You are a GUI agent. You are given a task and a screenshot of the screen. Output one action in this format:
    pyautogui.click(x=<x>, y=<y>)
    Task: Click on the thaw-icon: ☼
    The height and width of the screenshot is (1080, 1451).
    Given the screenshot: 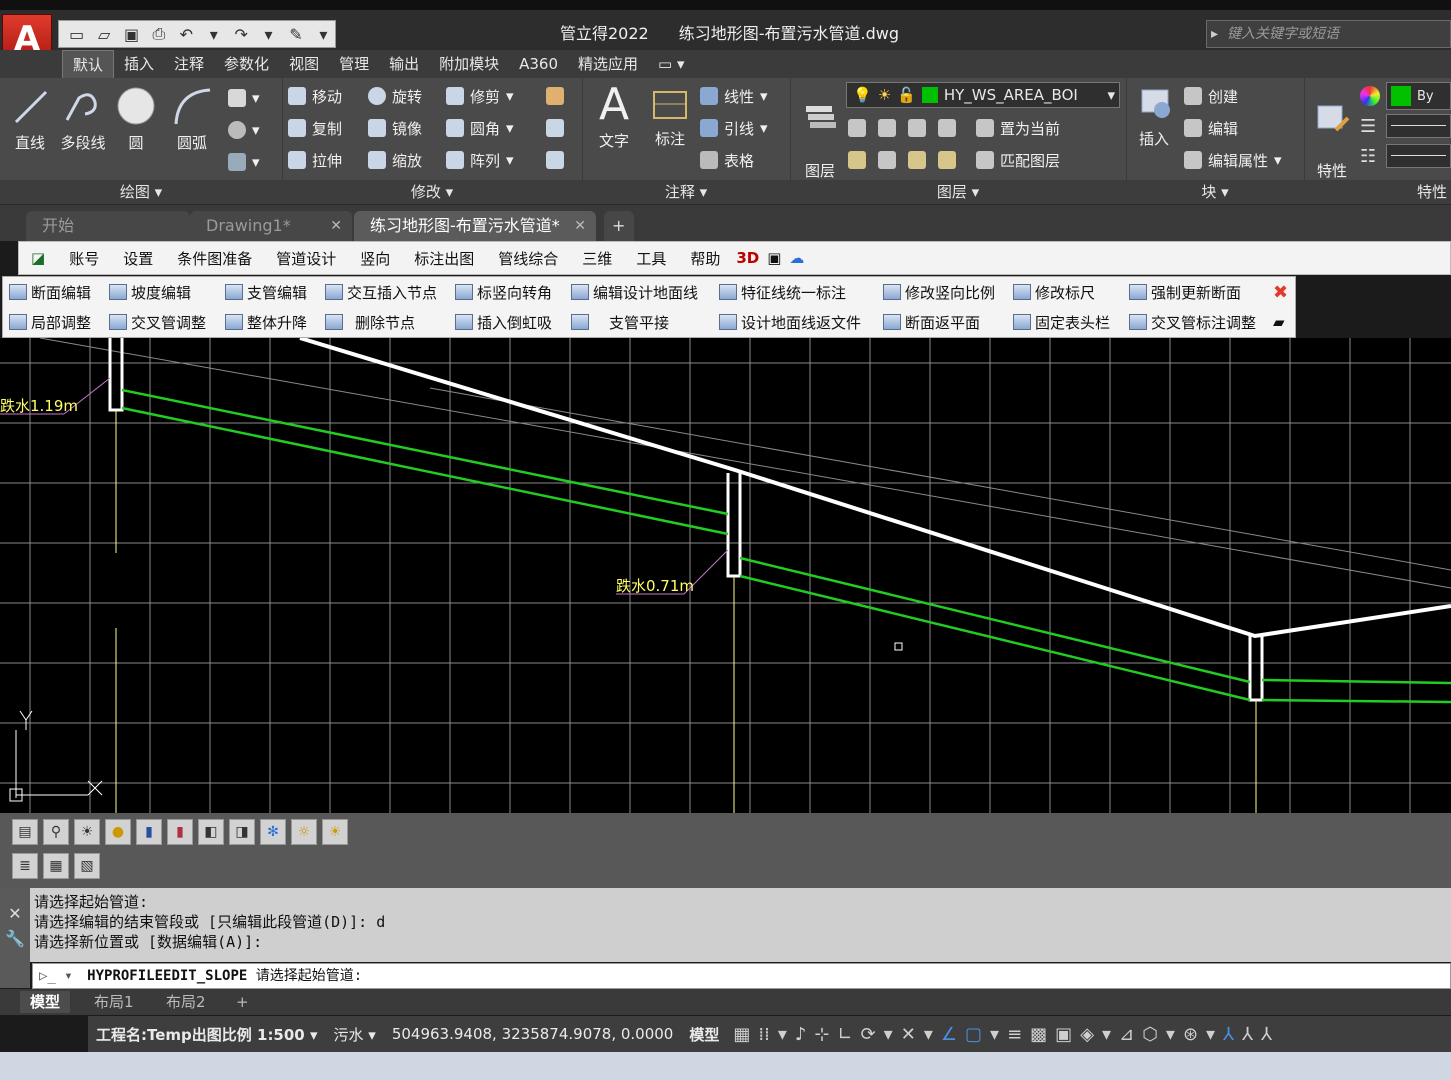 What is the action you would take?
    pyautogui.click(x=304, y=832)
    